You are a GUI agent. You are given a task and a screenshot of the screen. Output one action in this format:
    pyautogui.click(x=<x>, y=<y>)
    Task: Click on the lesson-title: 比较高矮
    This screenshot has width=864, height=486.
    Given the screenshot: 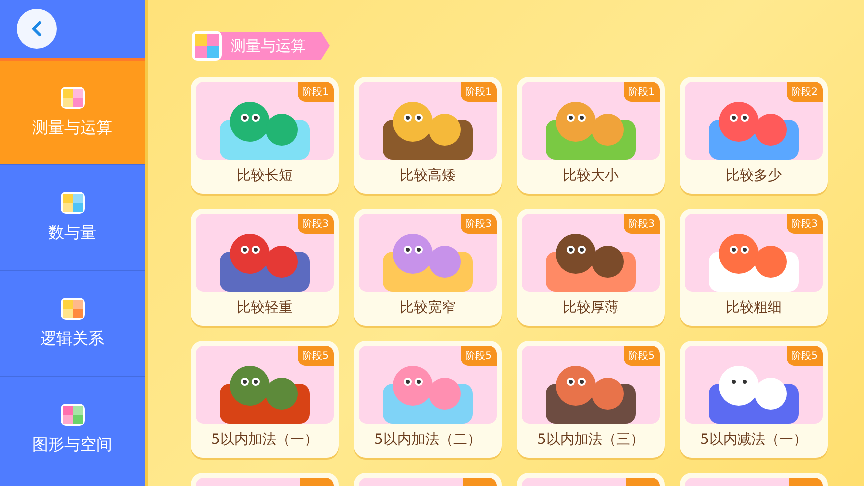 What is the action you would take?
    pyautogui.click(x=428, y=176)
    